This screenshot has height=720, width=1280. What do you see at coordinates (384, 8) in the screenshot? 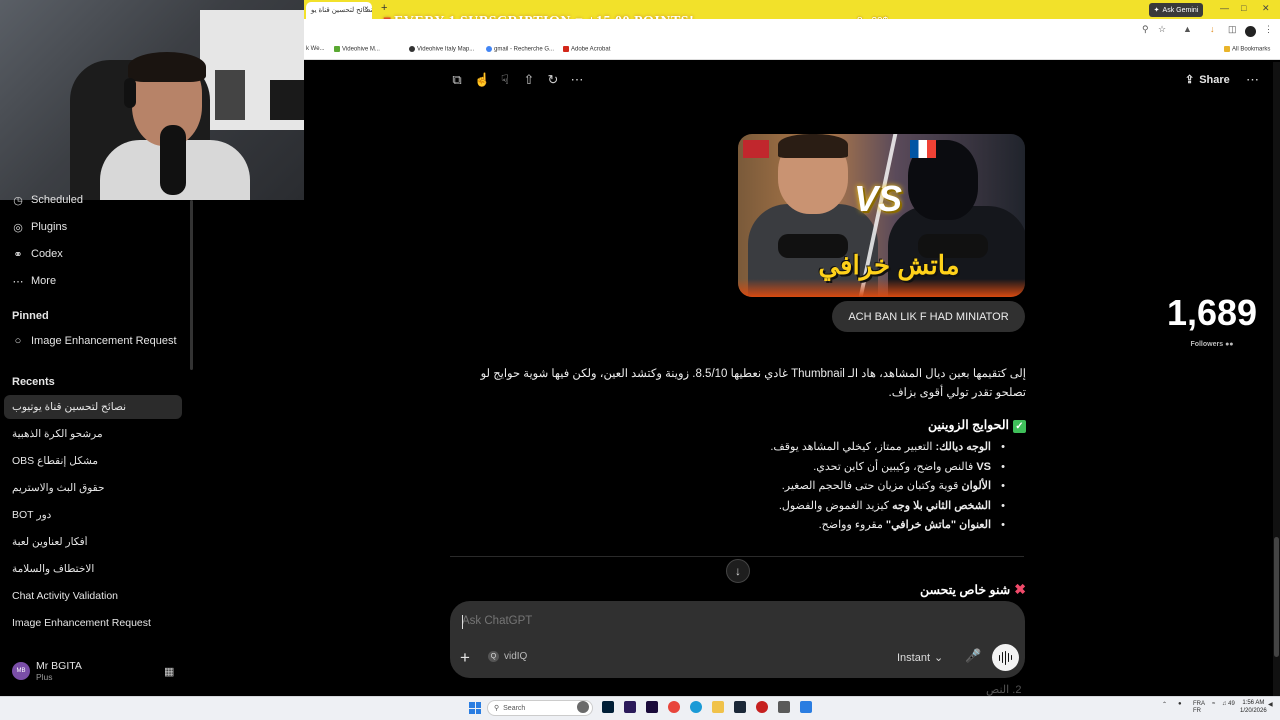
I see `new-tab-button: +` at bounding box center [384, 8].